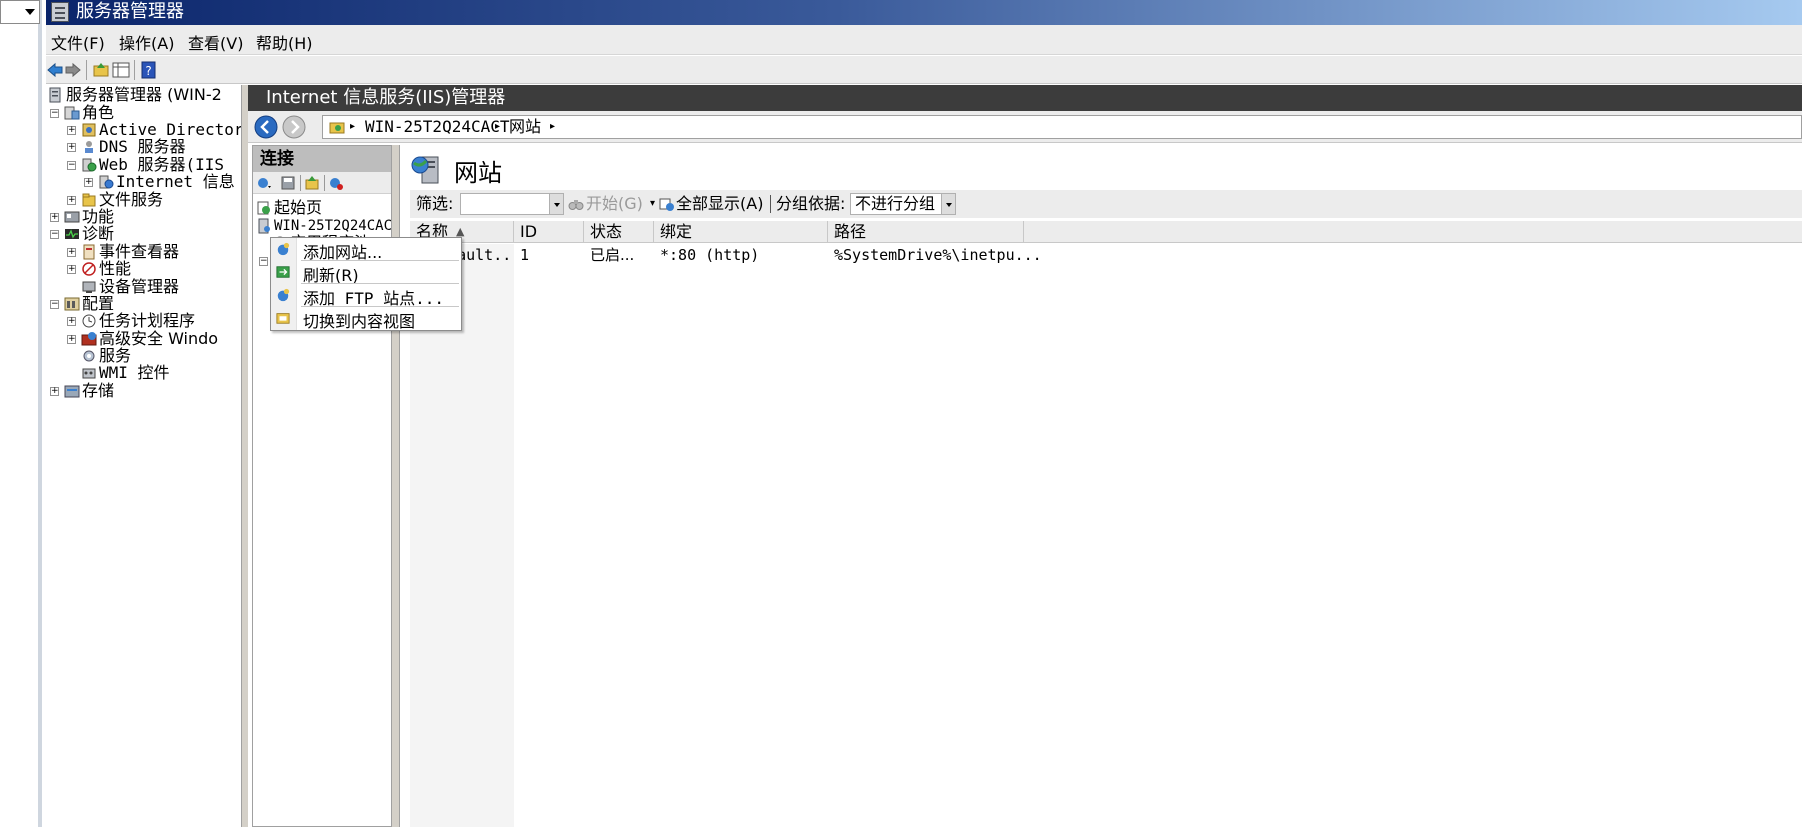 The height and width of the screenshot is (827, 1802). What do you see at coordinates (811, 203) in the screenshot?
I see `group-by-label: 分组依据:` at bounding box center [811, 203].